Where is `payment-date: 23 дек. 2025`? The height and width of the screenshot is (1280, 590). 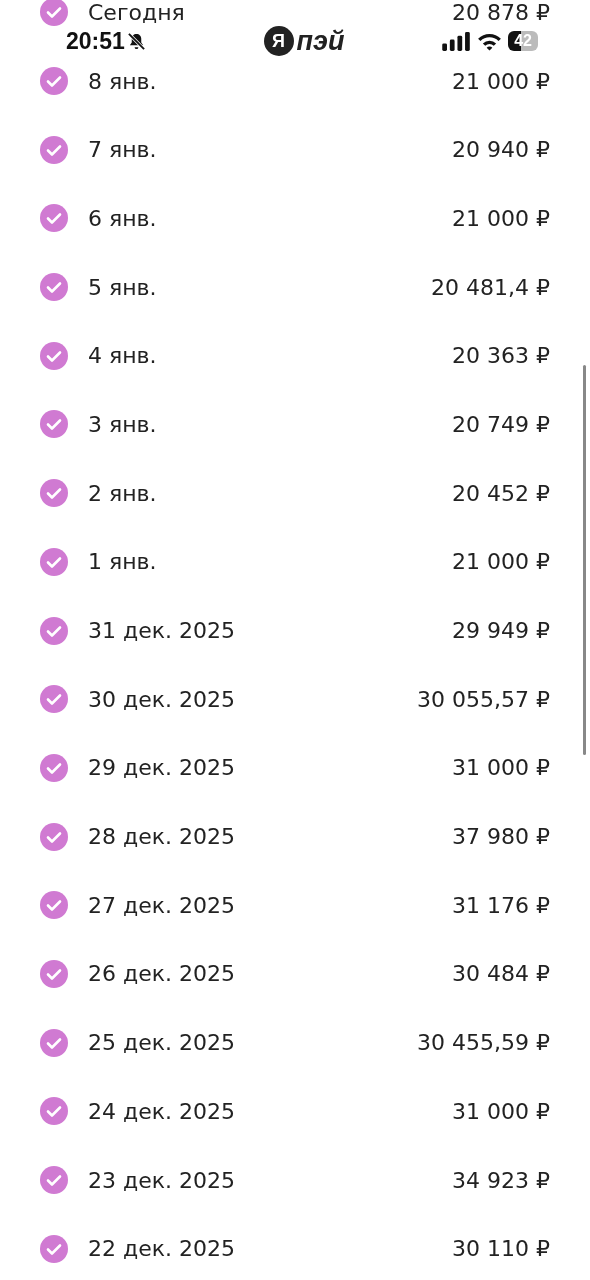 payment-date: 23 дек. 2025 is located at coordinates (162, 1180).